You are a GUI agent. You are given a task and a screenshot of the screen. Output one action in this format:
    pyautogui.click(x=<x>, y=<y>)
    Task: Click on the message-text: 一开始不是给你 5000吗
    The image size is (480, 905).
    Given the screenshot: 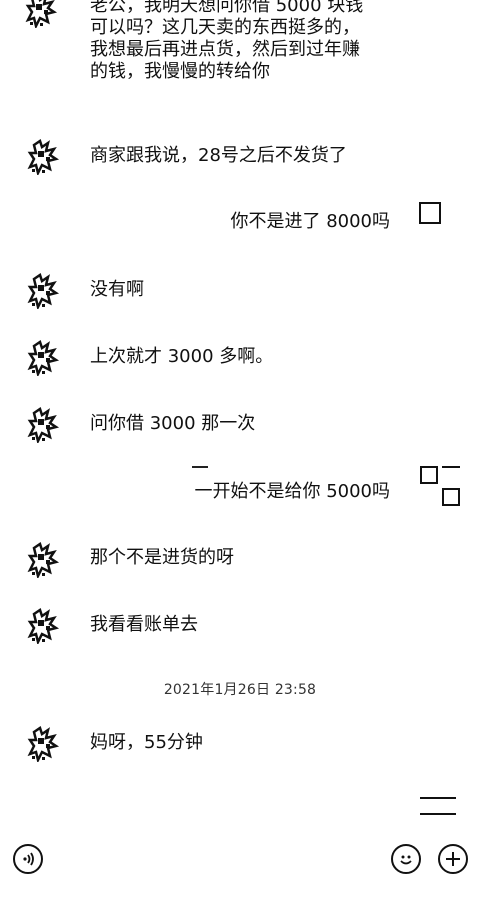 What is the action you would take?
    pyautogui.click(x=292, y=491)
    